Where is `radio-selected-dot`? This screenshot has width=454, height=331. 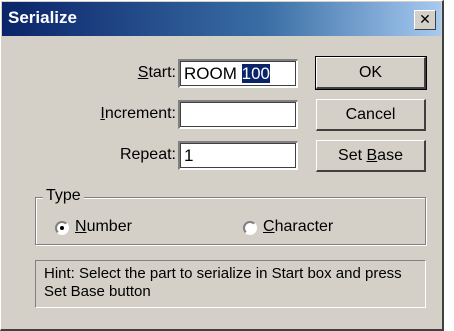
radio-selected-dot is located at coordinates (62, 228).